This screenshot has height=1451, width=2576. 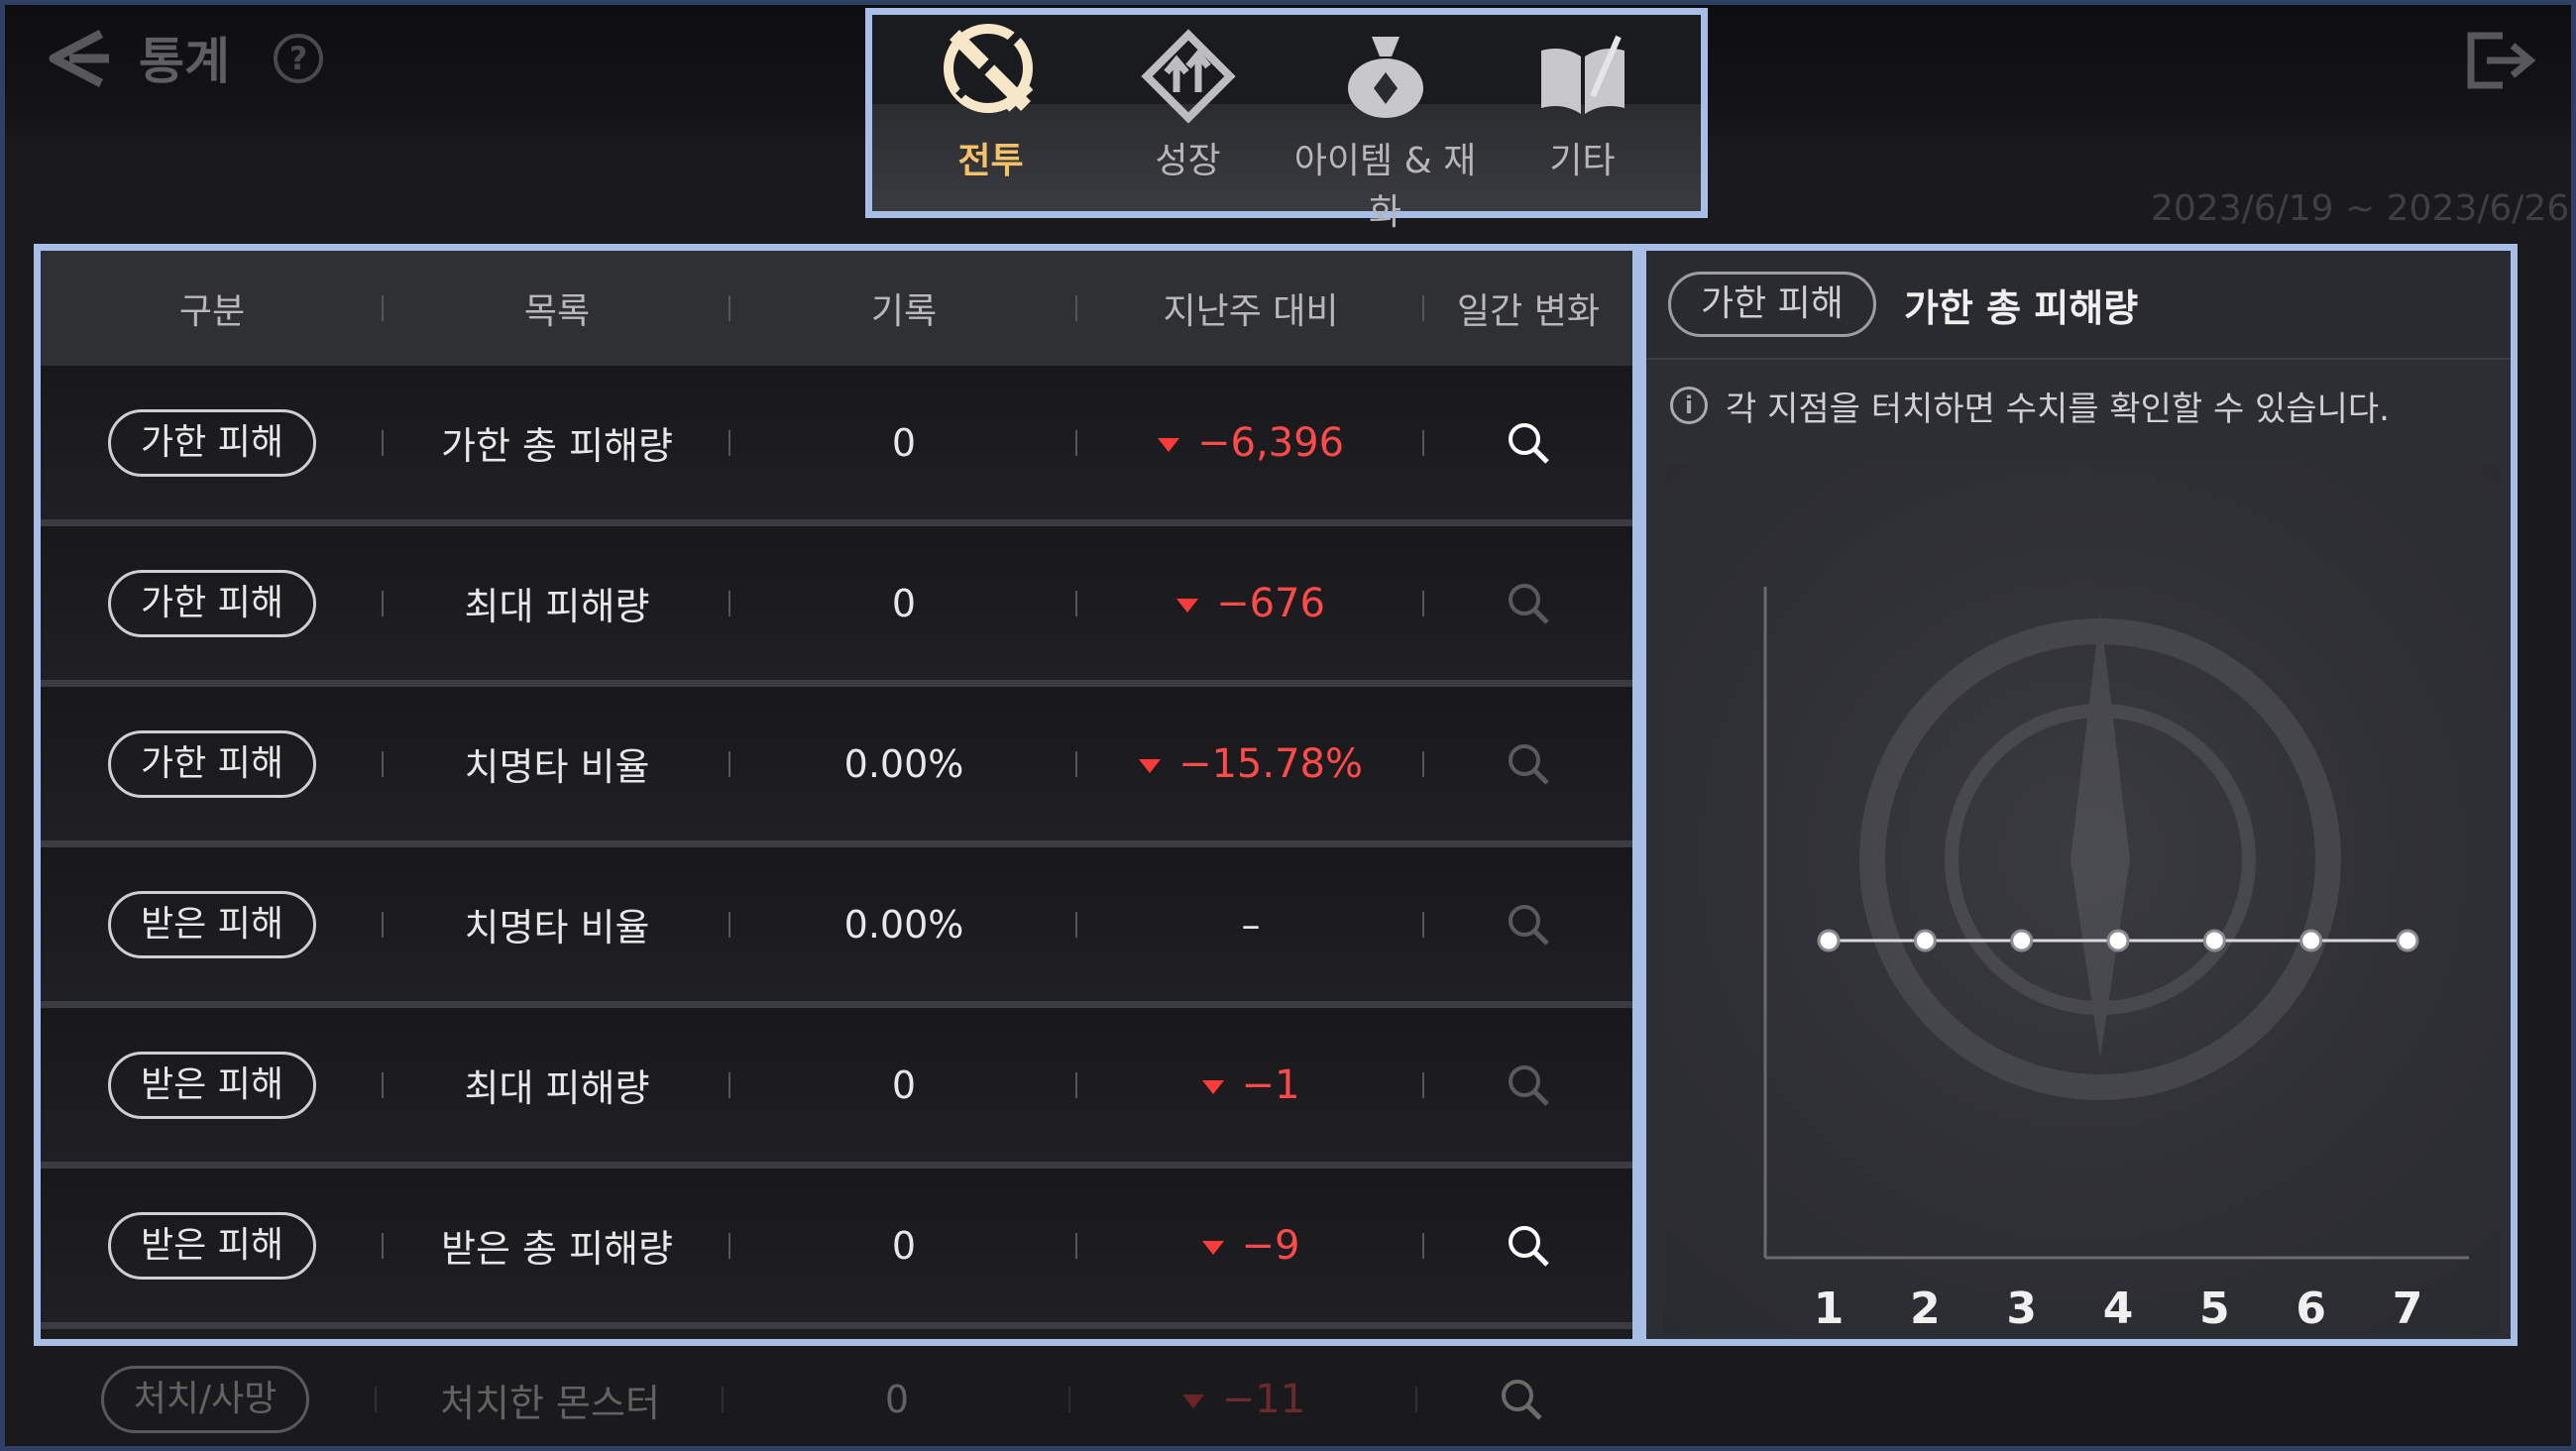 I want to click on column-header-category: 구분, so click(x=212, y=308).